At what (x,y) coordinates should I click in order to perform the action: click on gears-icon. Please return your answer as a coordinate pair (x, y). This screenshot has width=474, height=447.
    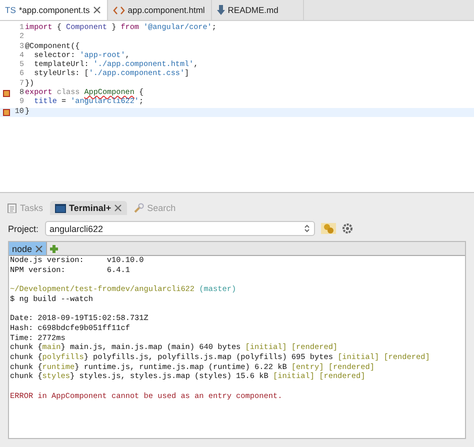
    Looking at the image, I should click on (328, 228).